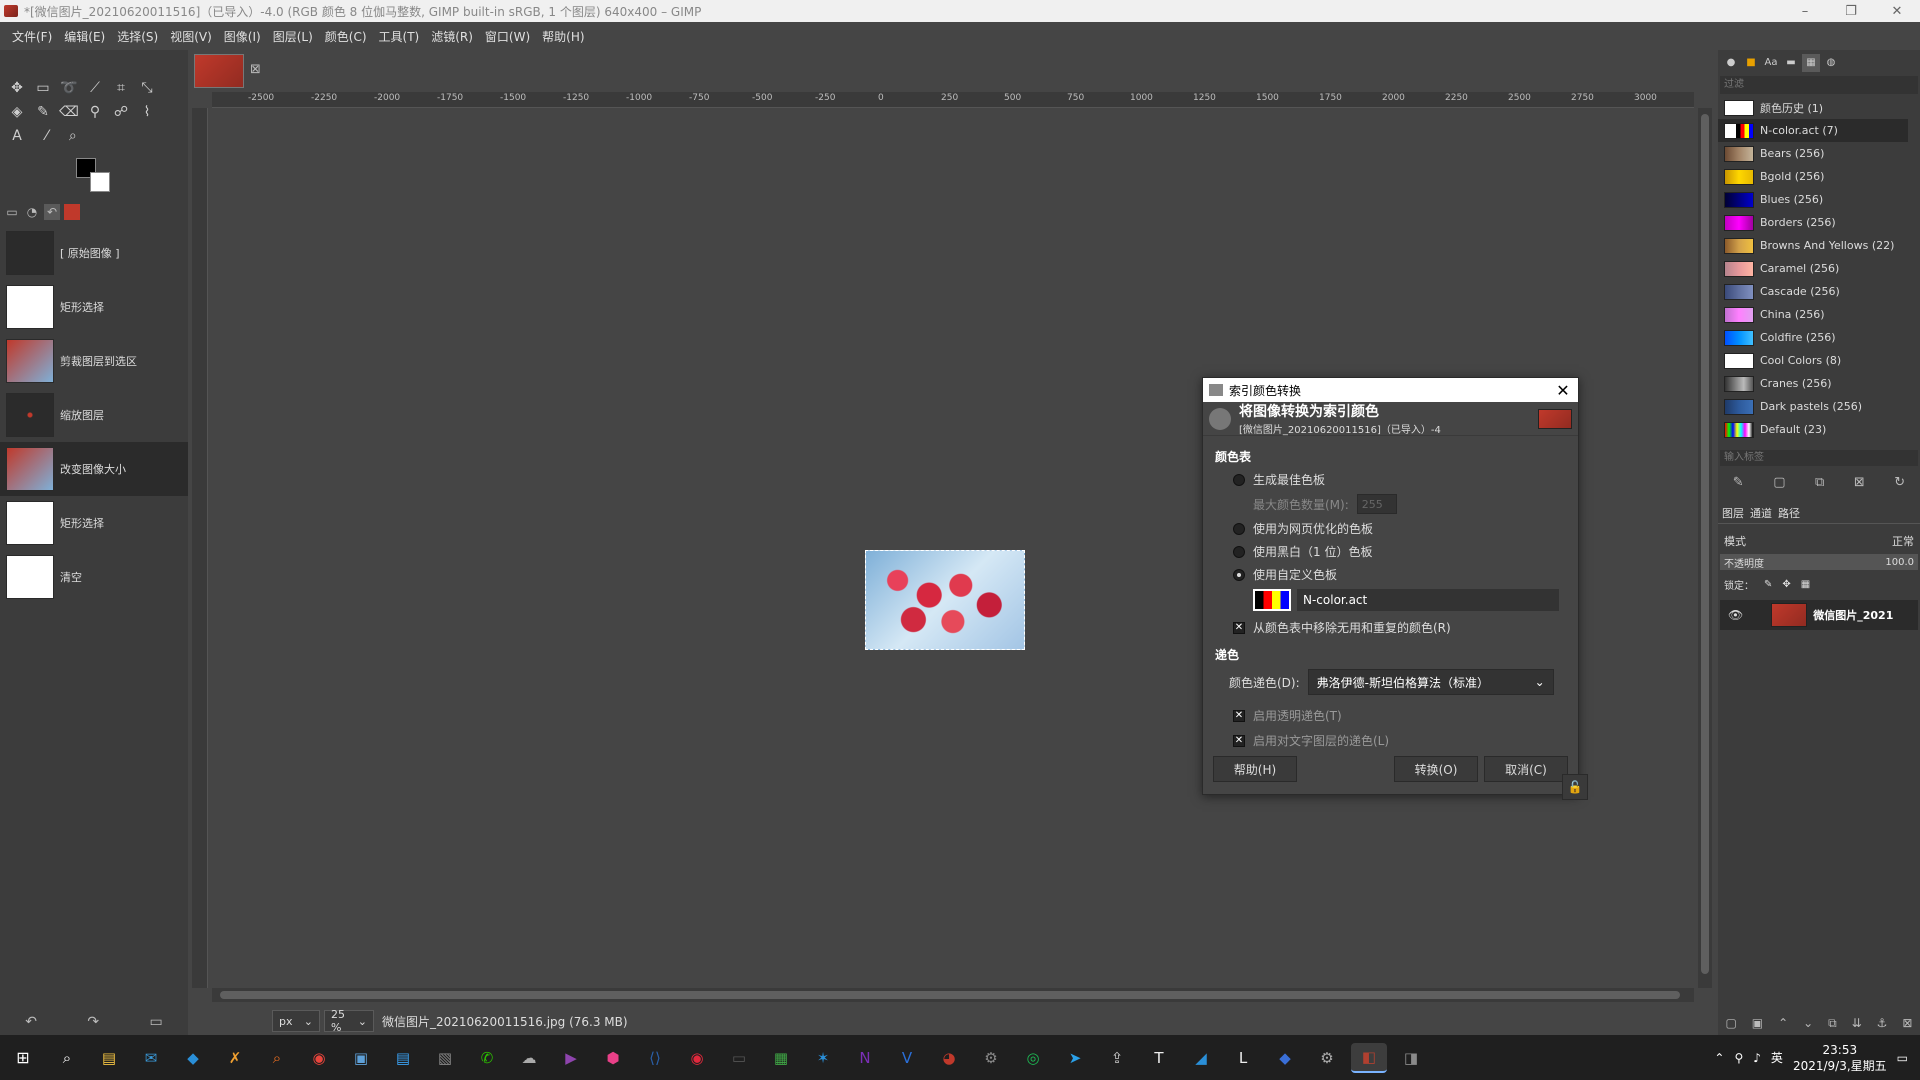 This screenshot has height=1080, width=1920. Describe the element at coordinates (1033, 1058) in the screenshot. I see `music-icon: ◎` at that location.